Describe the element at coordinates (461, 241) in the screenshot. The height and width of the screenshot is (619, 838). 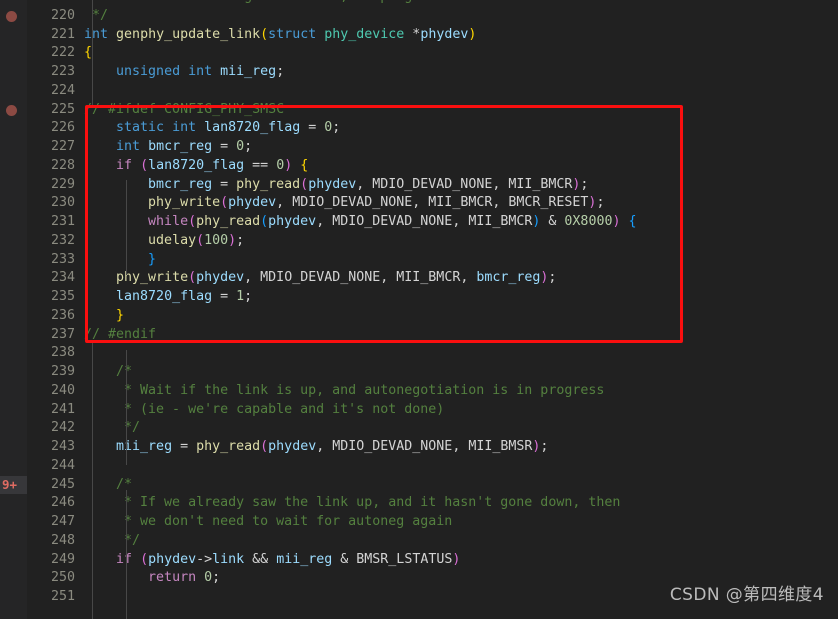
I see `code-line: udelay(100);` at that location.